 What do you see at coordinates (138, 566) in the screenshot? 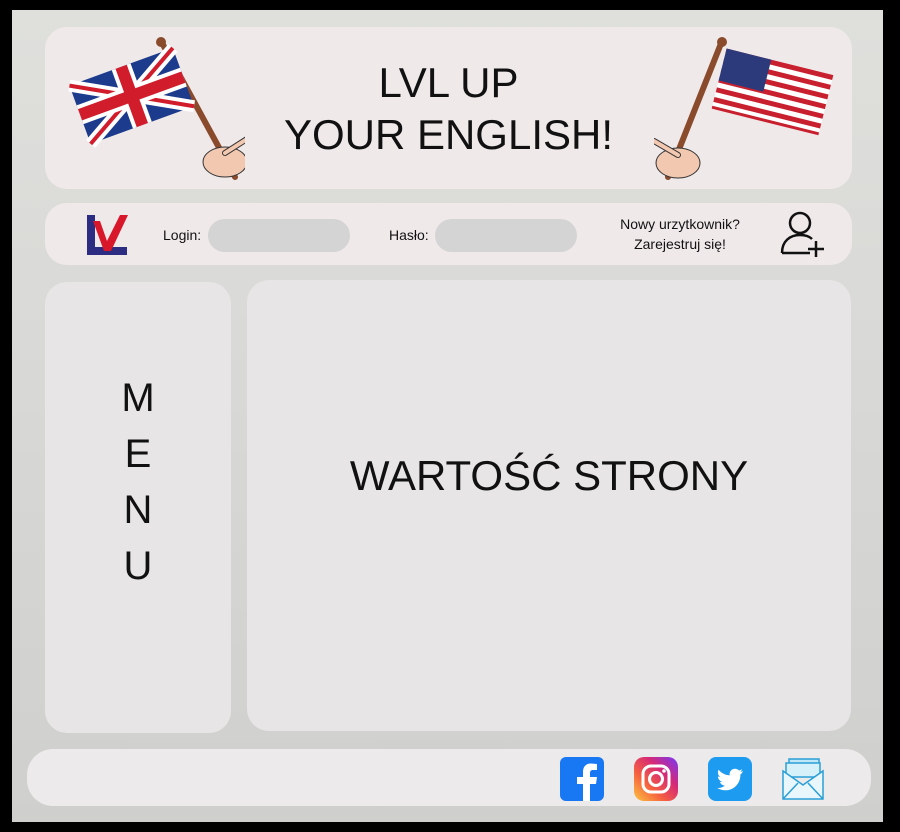
I see `menu-letter: U` at bounding box center [138, 566].